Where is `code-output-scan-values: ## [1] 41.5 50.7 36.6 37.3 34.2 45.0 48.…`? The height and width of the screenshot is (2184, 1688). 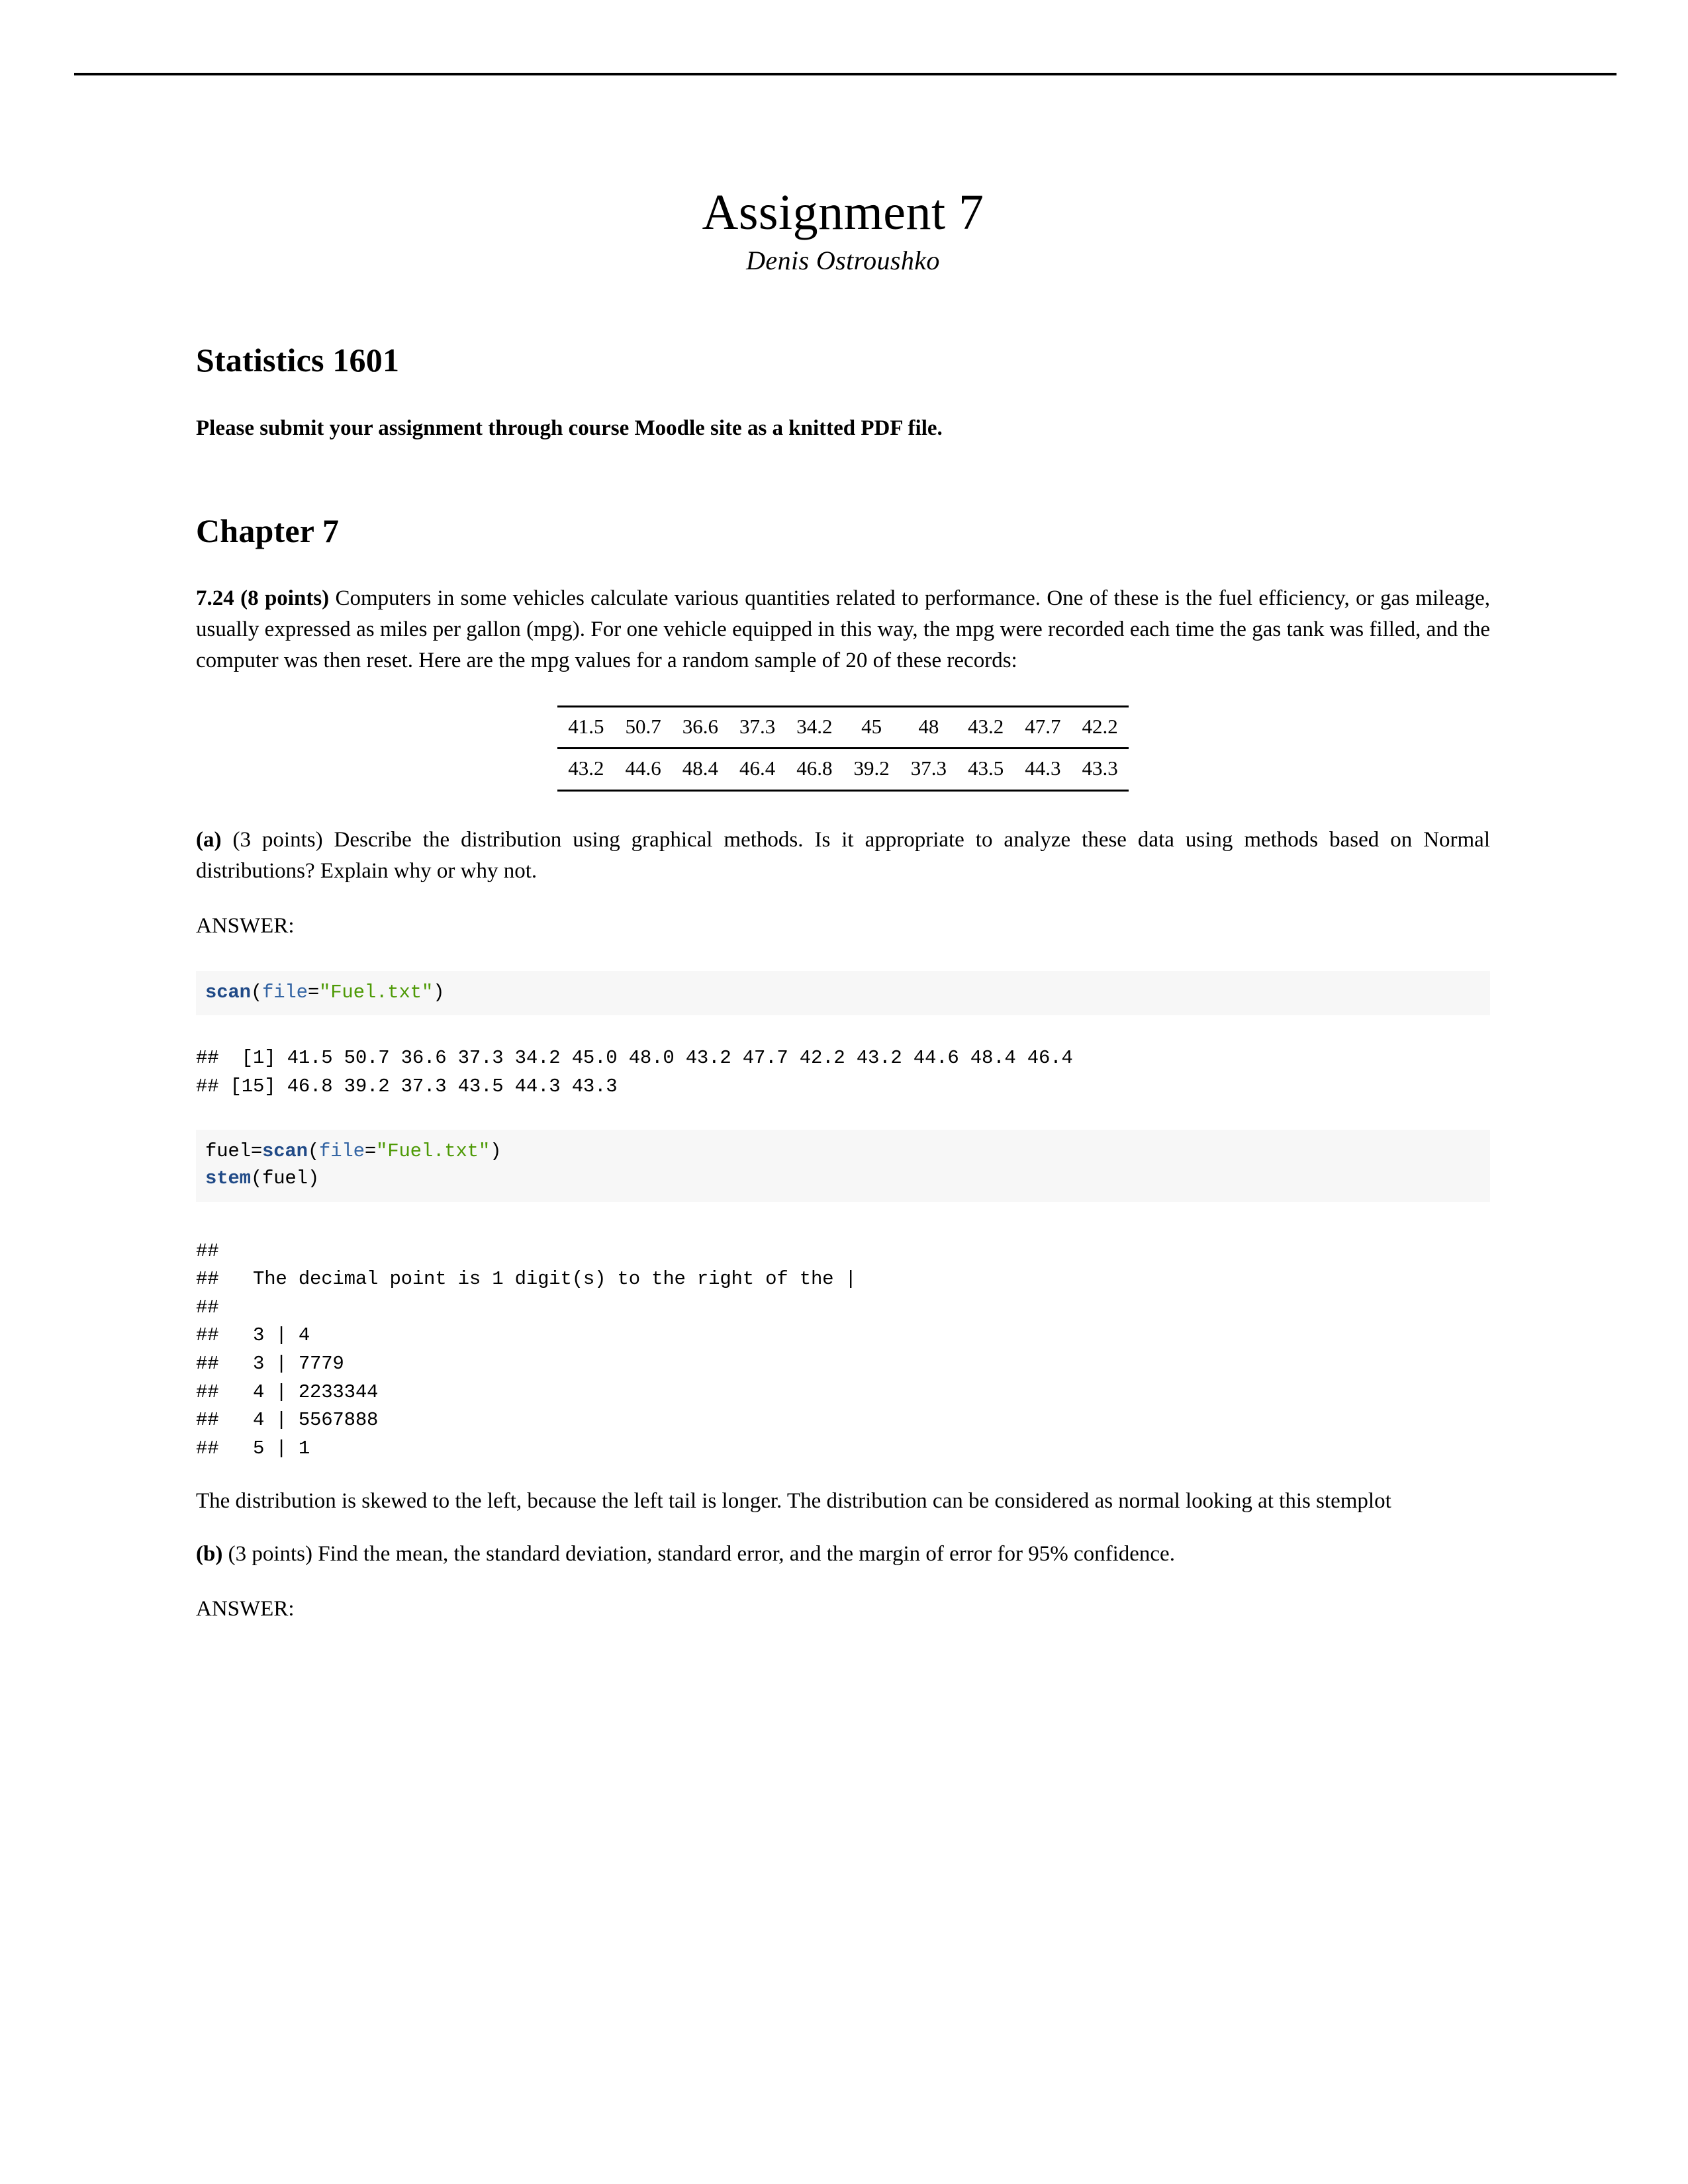 code-output-scan-values: ## [1] 41.5 50.7 36.6 37.3 34.2 45.0 48.… is located at coordinates (634, 1071).